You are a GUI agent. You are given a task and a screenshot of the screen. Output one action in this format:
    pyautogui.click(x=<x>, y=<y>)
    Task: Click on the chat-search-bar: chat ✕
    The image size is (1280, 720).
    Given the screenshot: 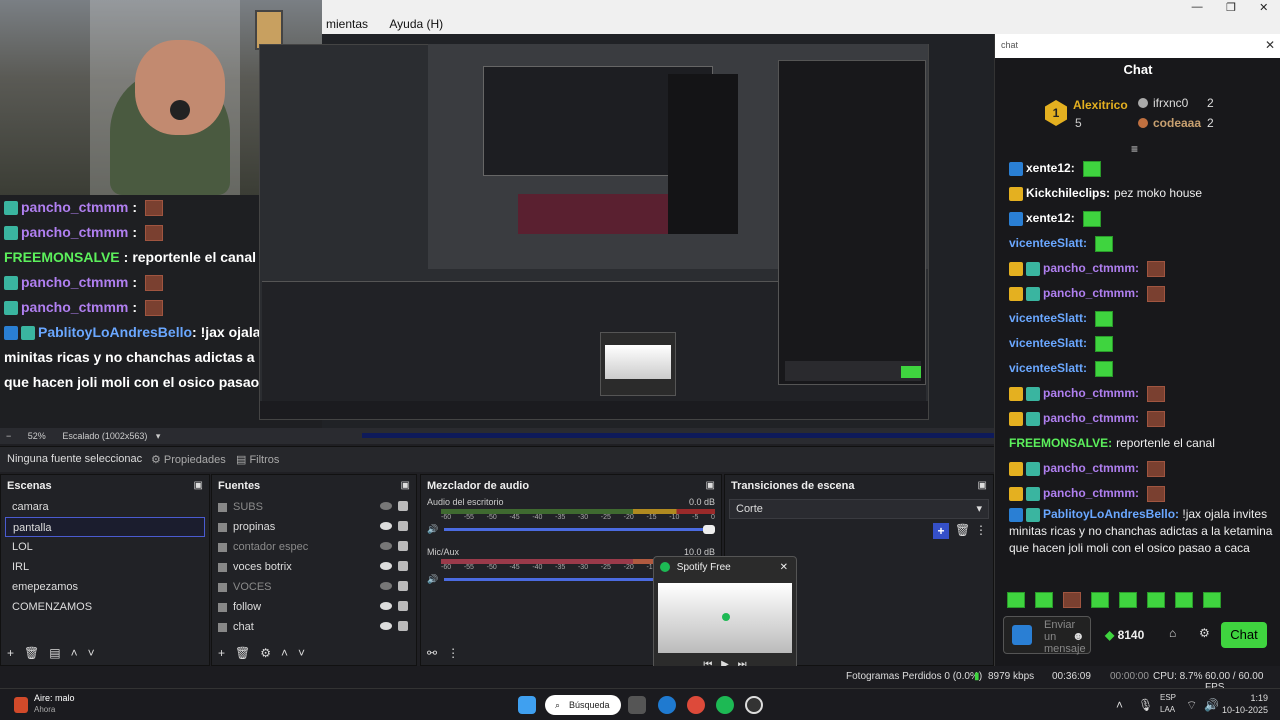 What is the action you would take?
    pyautogui.click(x=1137, y=46)
    